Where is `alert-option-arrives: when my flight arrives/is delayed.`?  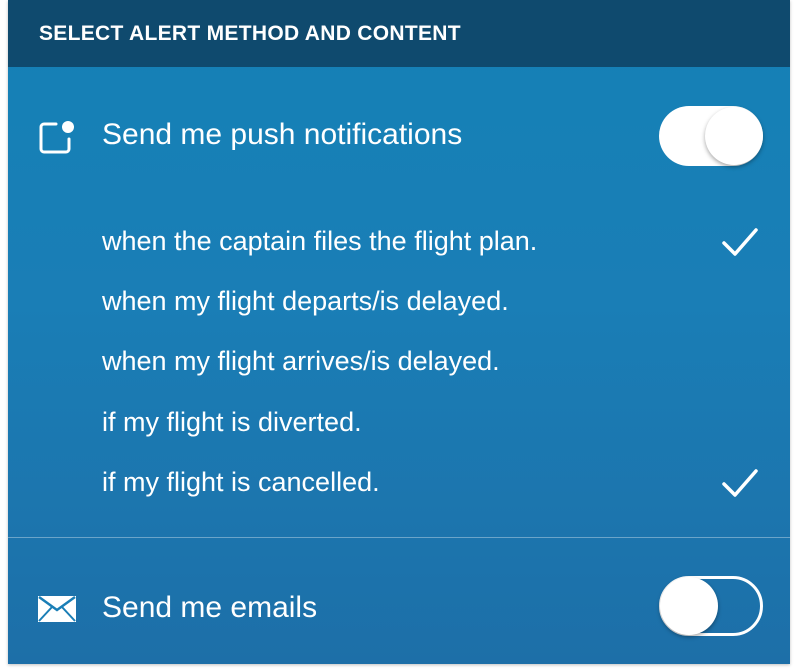
alert-option-arrives: when my flight arrives/is delayed. is located at coordinates (399, 362).